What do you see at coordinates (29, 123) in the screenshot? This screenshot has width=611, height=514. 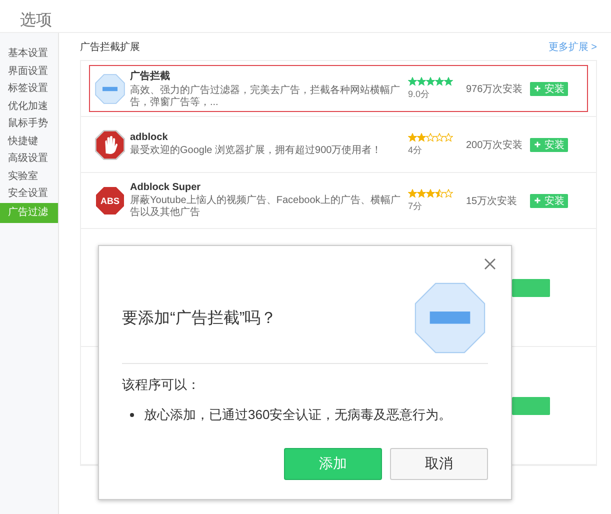 I see `sidebar-item: 鼠标手势` at bounding box center [29, 123].